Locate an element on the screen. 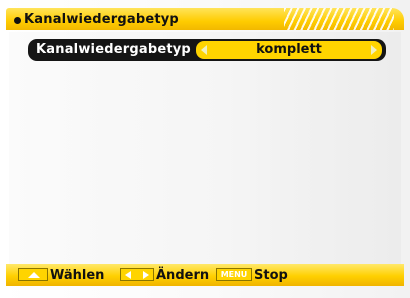 Image resolution: width=410 pixels, height=298 pixels. setting-value-selector: komplett is located at coordinates (289, 50).